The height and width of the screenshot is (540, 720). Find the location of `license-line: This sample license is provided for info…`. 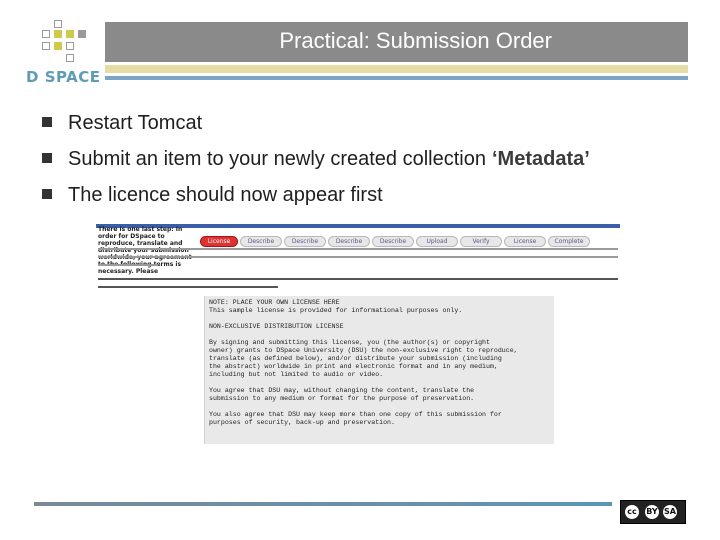

license-line: This sample license is provided for info… is located at coordinates (336, 310).